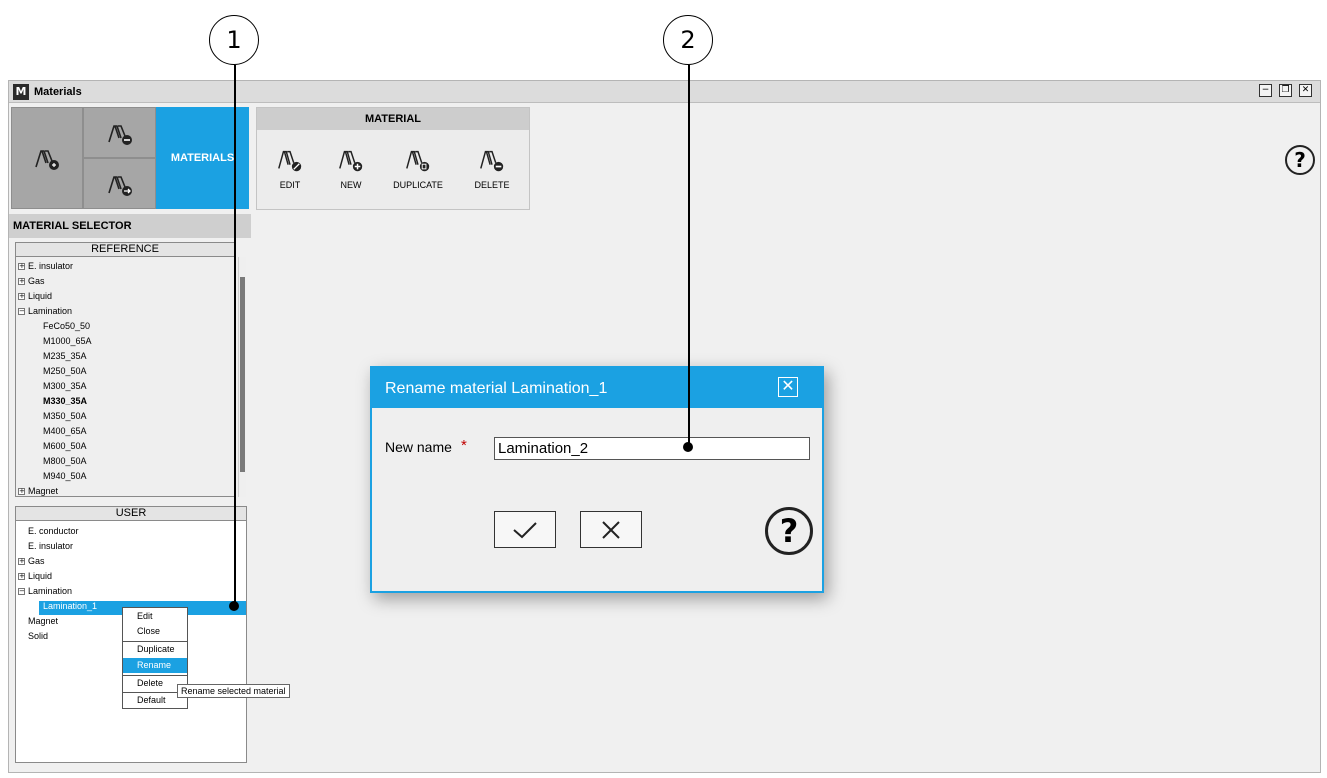 This screenshot has height=778, width=1327. What do you see at coordinates (788, 387) in the screenshot?
I see `dialog-close-icon: ✕` at bounding box center [788, 387].